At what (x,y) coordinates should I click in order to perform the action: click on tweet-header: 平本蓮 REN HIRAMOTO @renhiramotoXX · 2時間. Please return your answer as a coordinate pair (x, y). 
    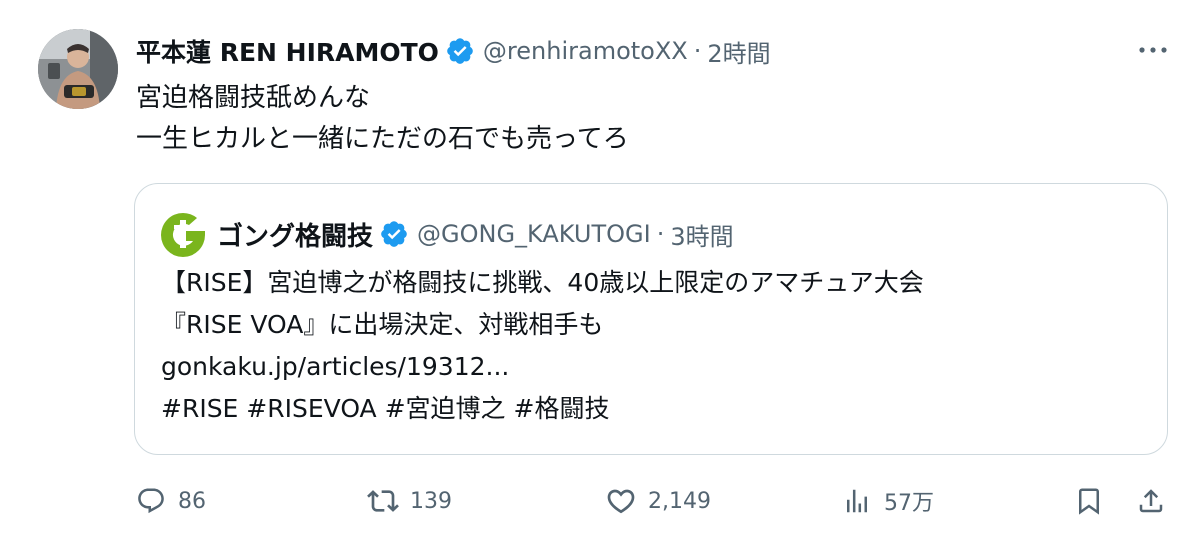
    Looking at the image, I should click on (453, 51).